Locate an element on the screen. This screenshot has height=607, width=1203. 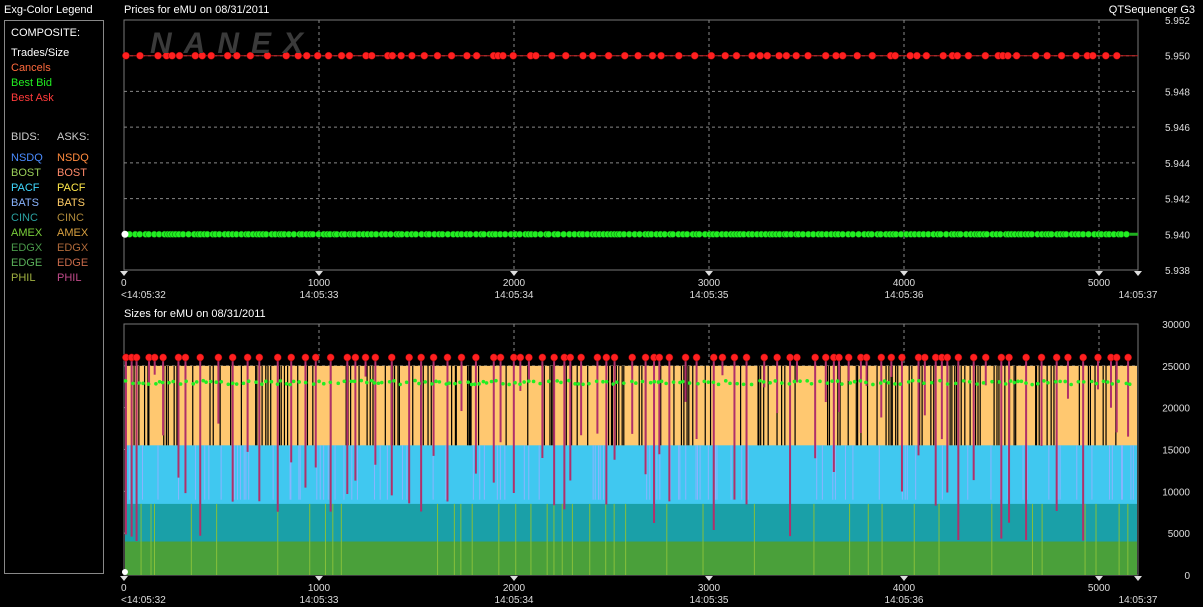
x-time-label: 14:05:35 is located at coordinates (709, 600).